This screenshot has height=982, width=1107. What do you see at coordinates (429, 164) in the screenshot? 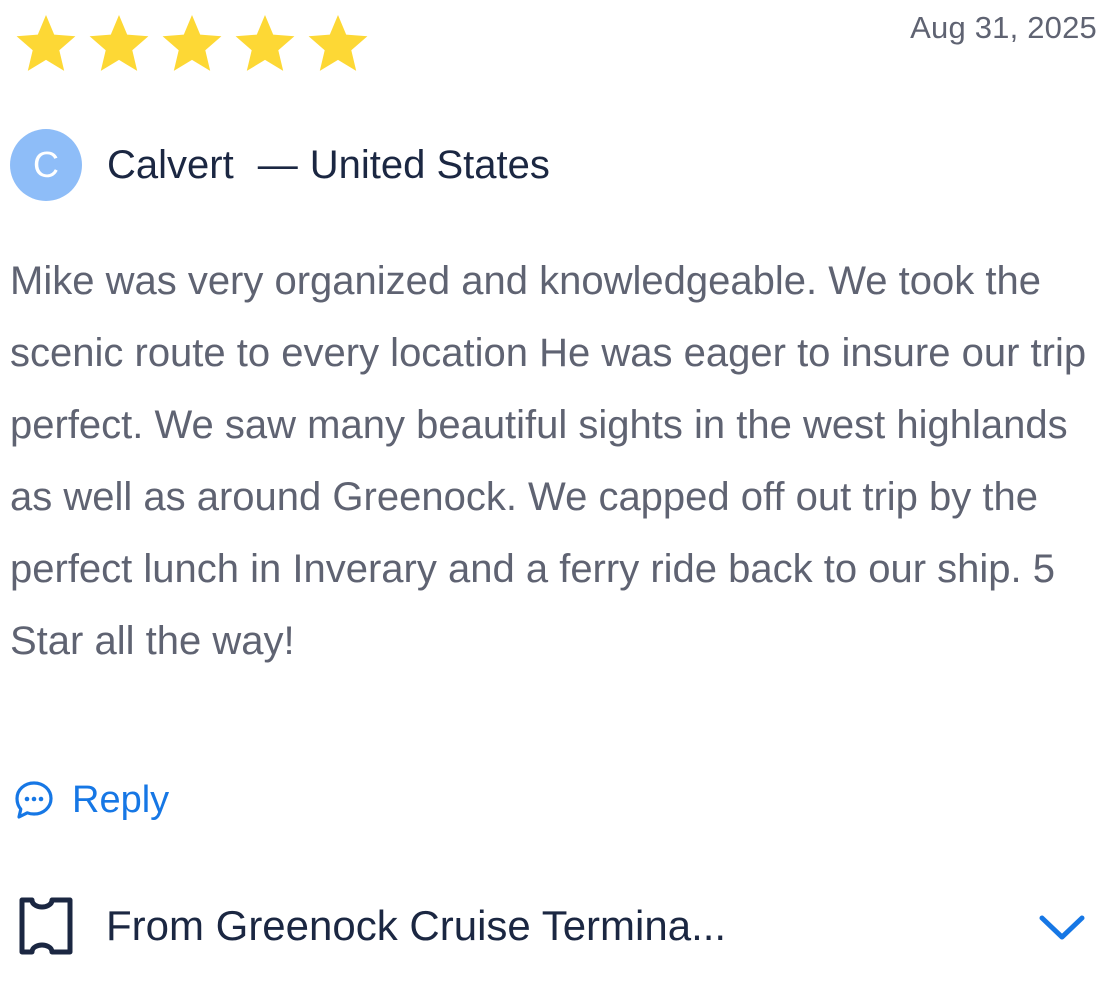
I see `reviewer-country: United States` at bounding box center [429, 164].